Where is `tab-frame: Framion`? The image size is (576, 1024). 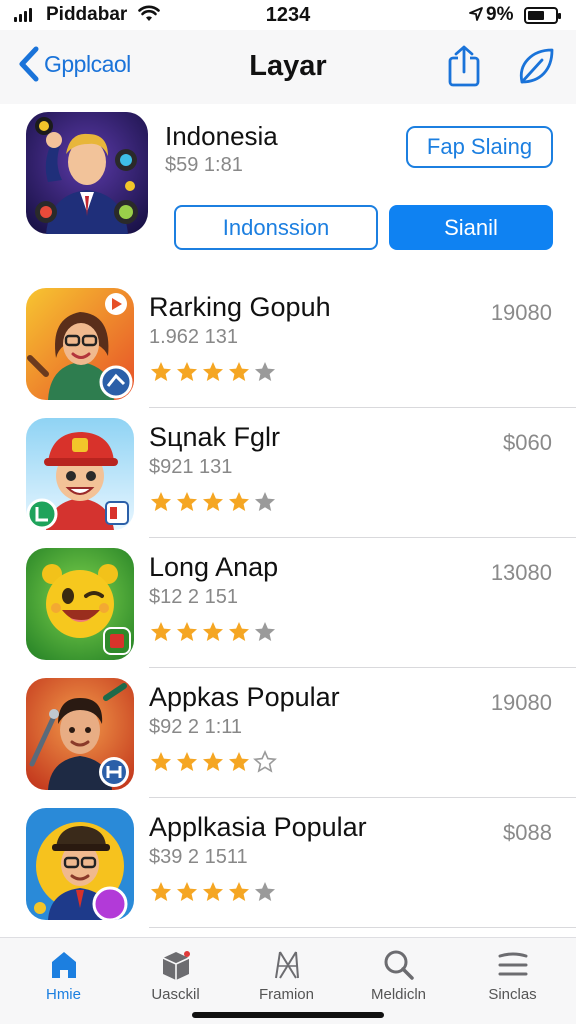
tab-frame: Framion is located at coordinates (286, 975).